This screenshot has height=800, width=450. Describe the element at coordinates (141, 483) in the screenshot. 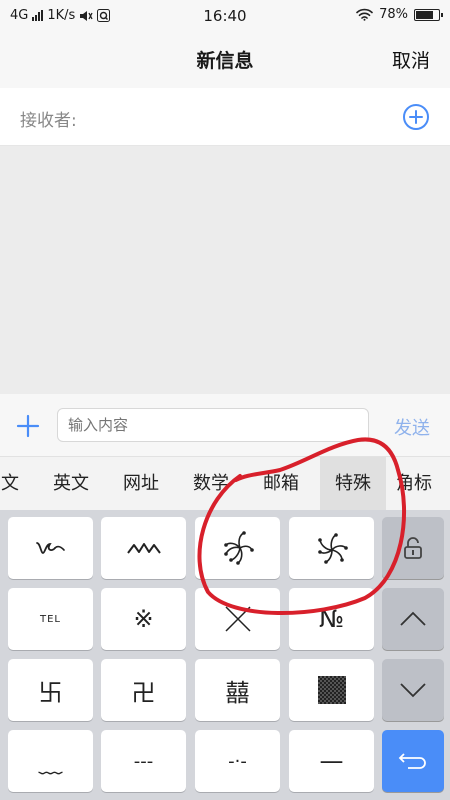

I see `tab-url: 网址` at that location.